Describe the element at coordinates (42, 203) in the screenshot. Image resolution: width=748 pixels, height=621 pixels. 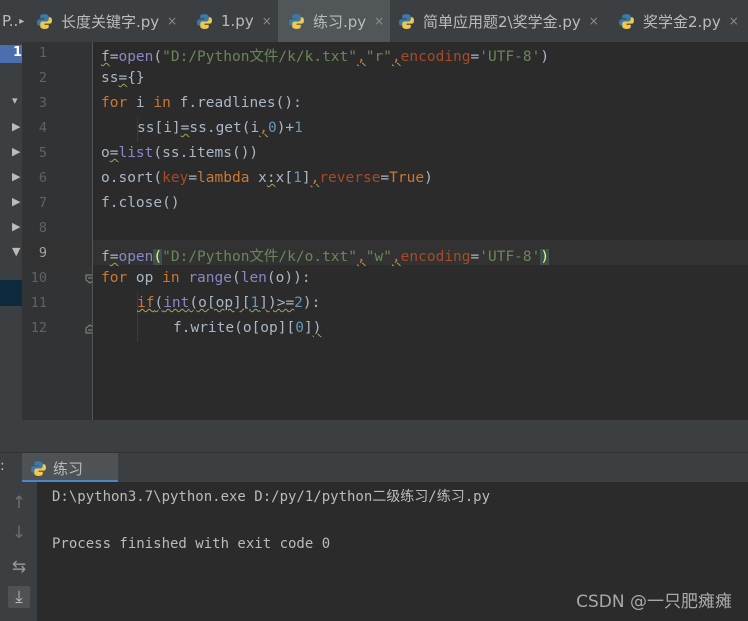
I see `line-number: 7` at that location.